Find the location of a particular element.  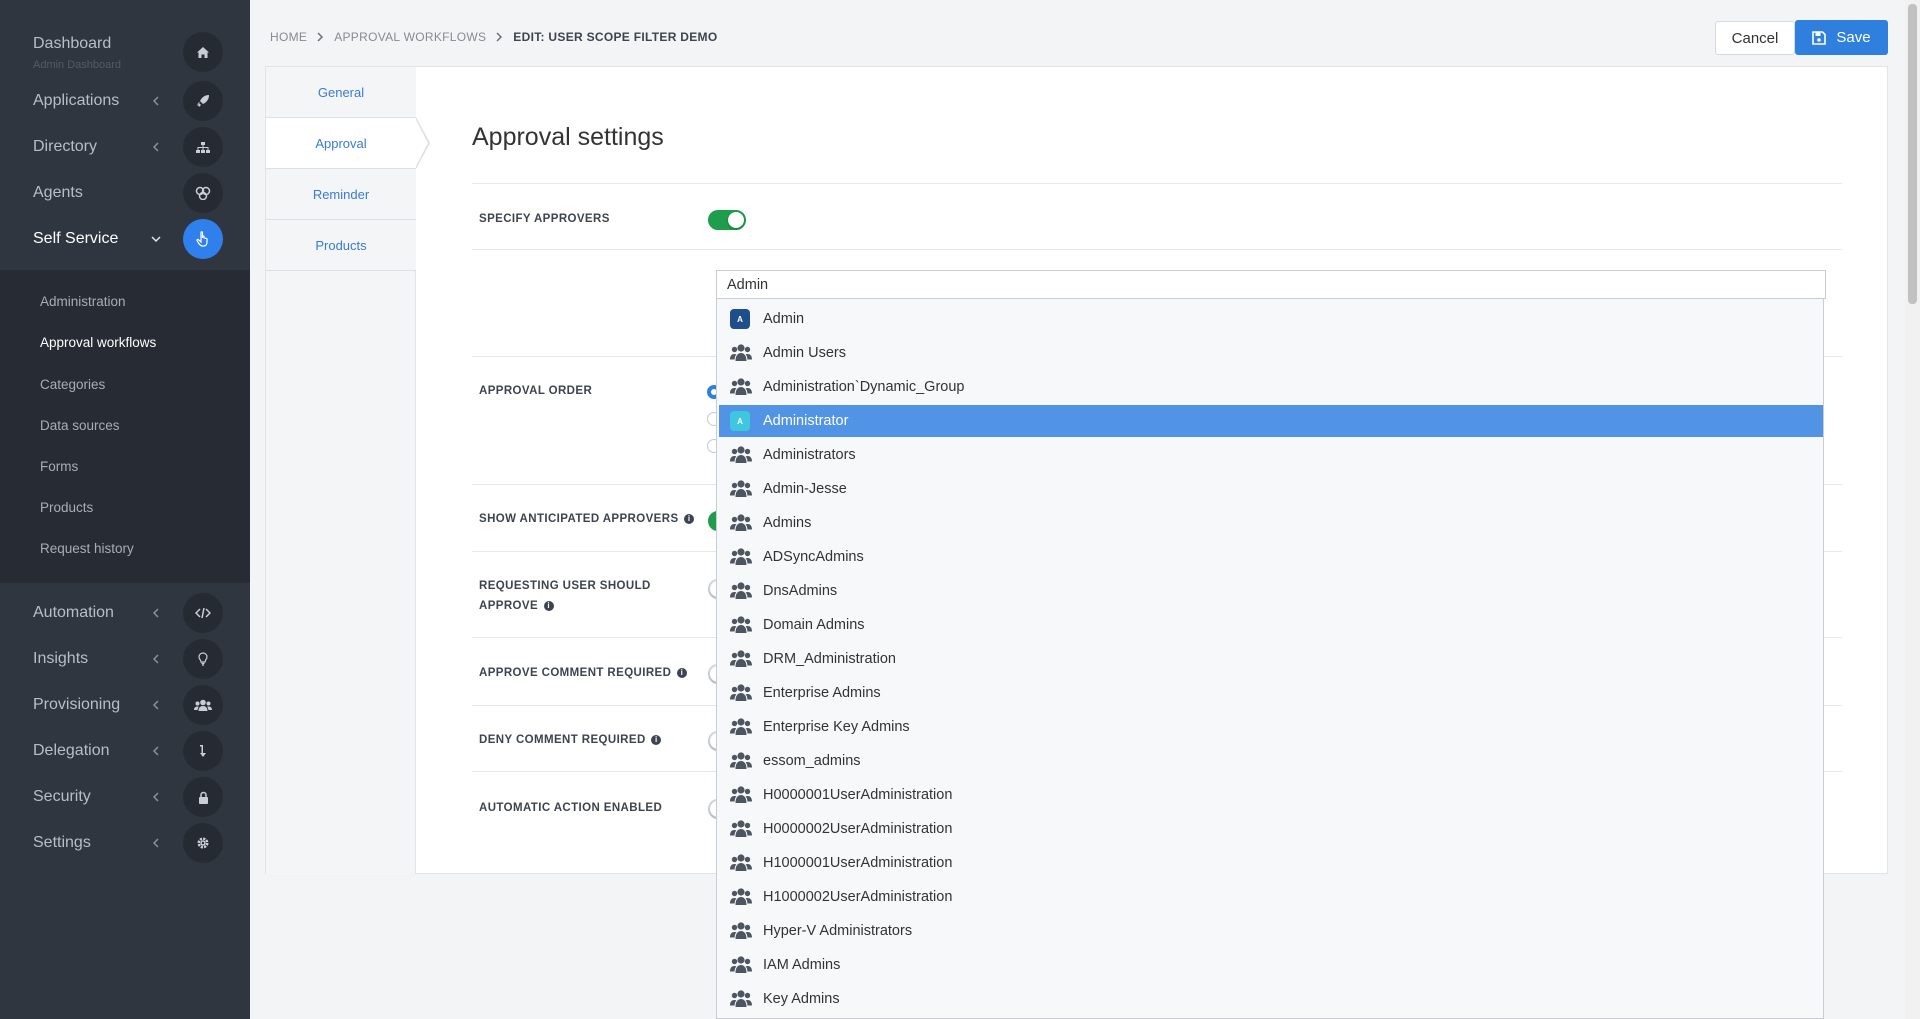

dropdown-option-label: Admin Users is located at coordinates (804, 353).